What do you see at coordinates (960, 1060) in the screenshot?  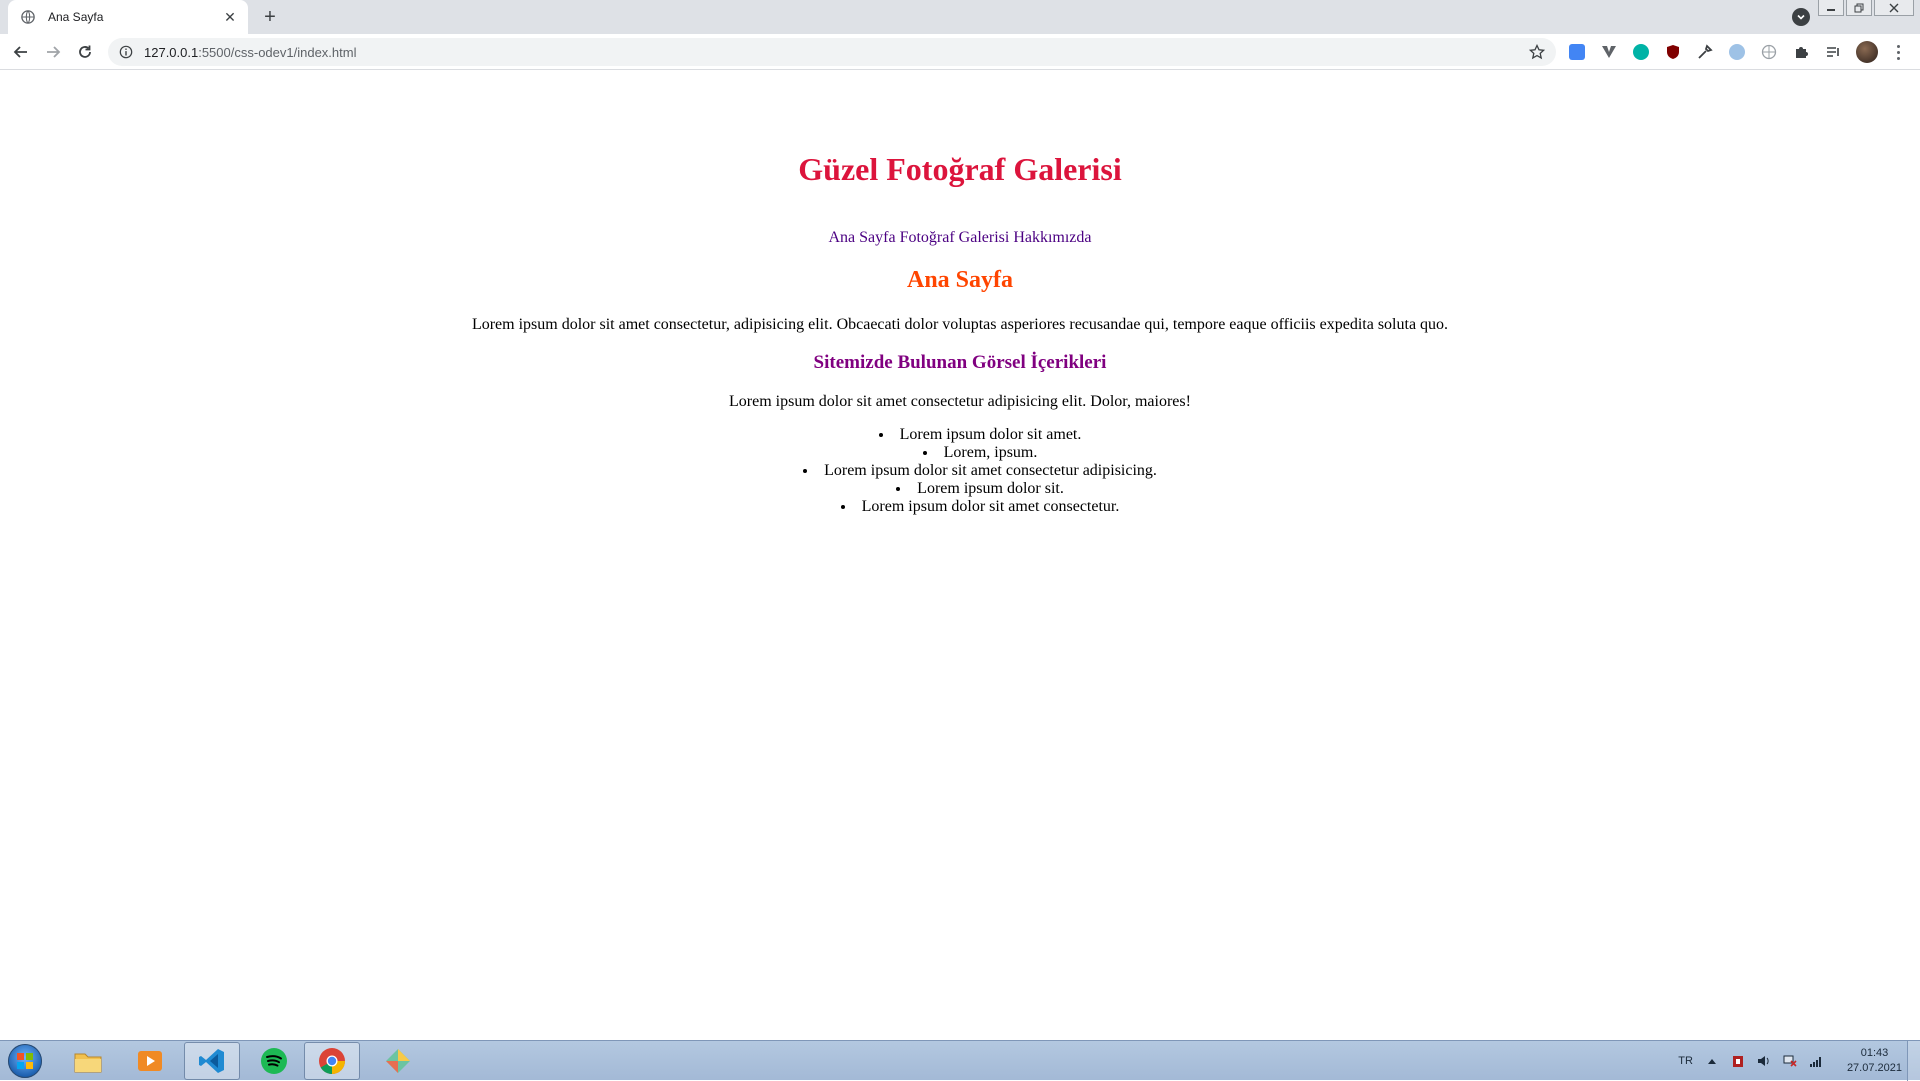 I see `windows-taskbar: TR 01:43 27.07.2021` at bounding box center [960, 1060].